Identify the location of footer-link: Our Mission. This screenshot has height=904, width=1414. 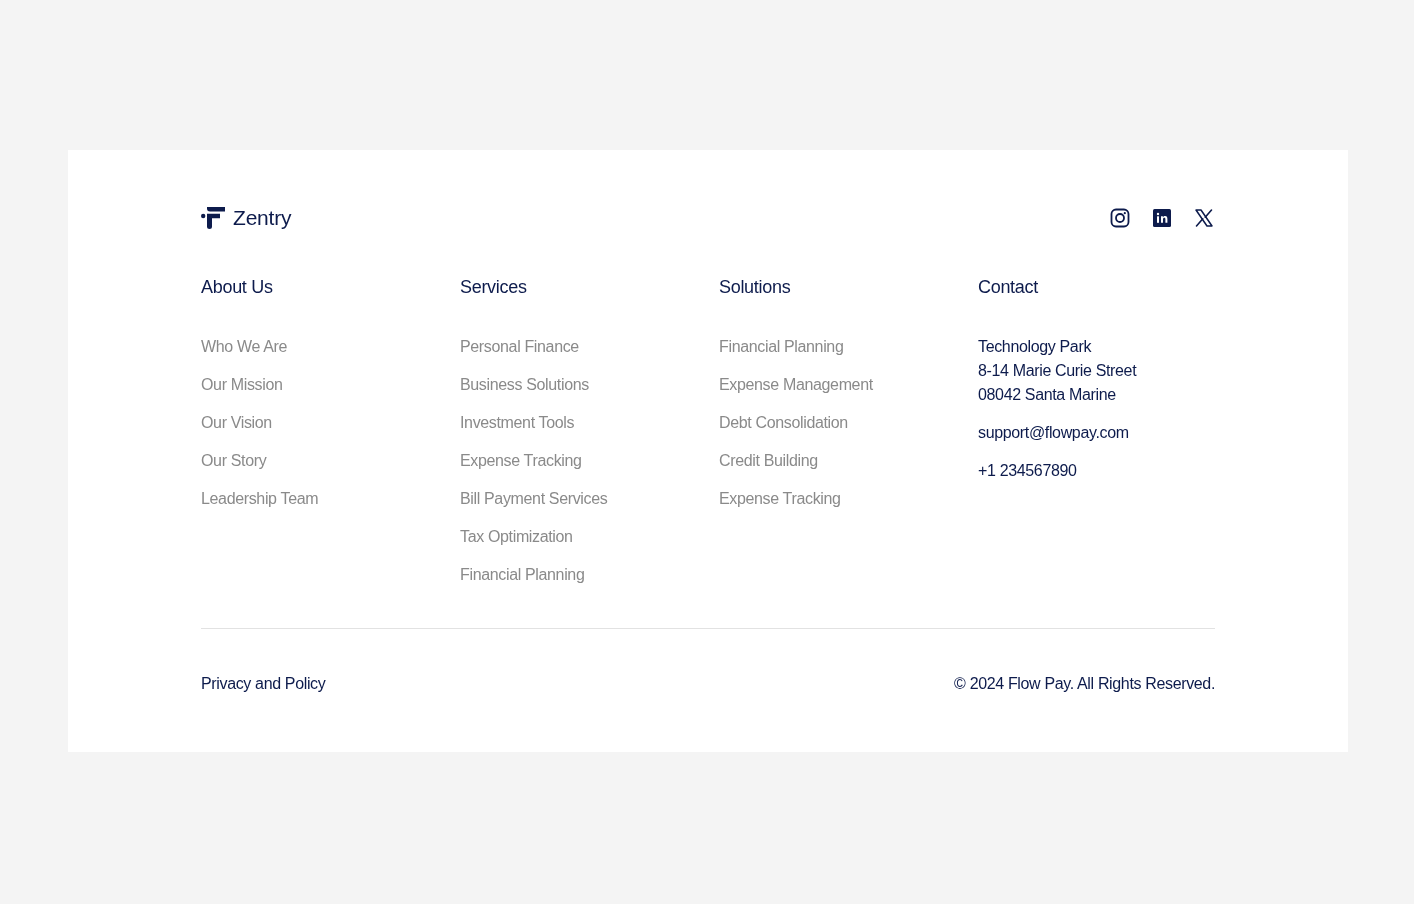
(242, 385).